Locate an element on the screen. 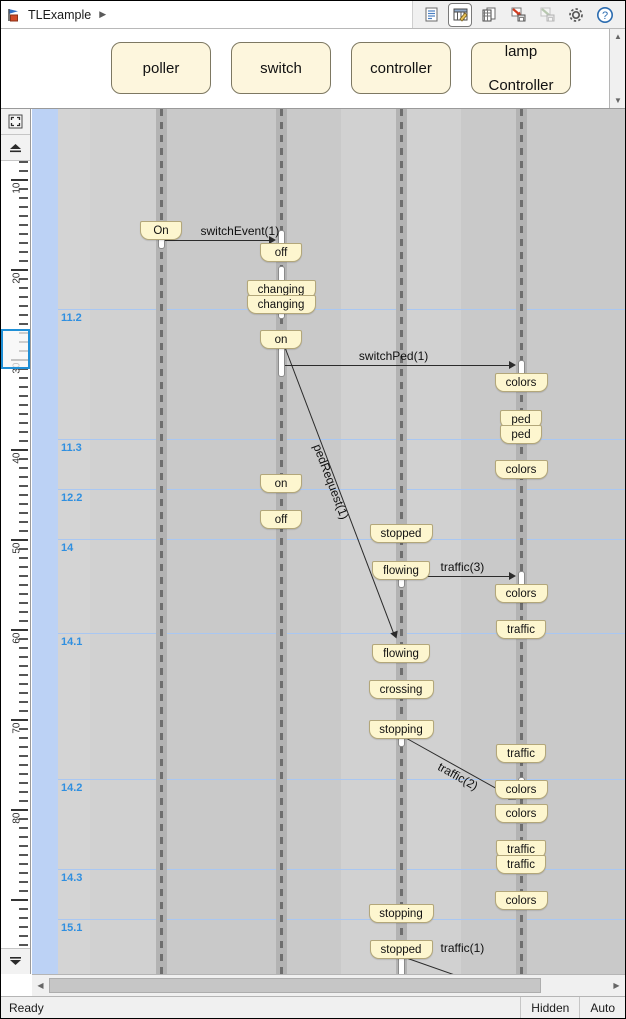  lifeline-label: switch is located at coordinates (281, 68).